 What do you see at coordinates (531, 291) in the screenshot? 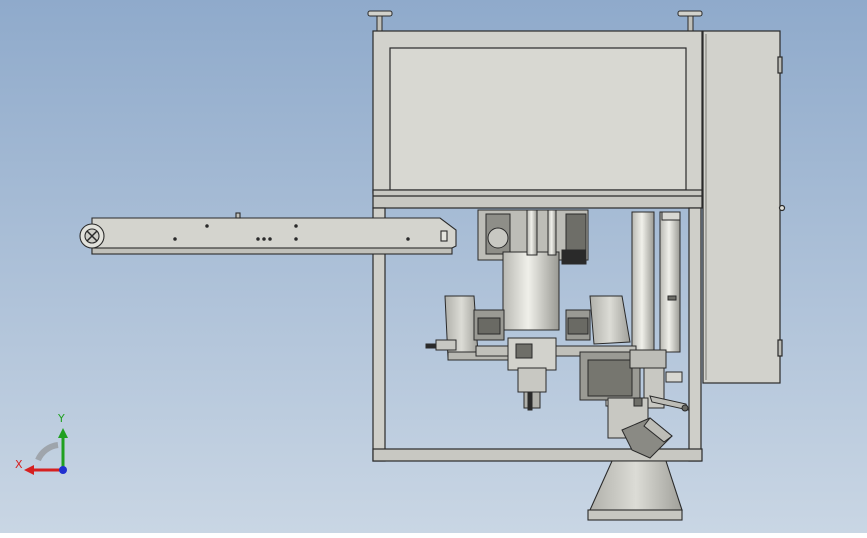
I see `main-cylinder` at bounding box center [531, 291].